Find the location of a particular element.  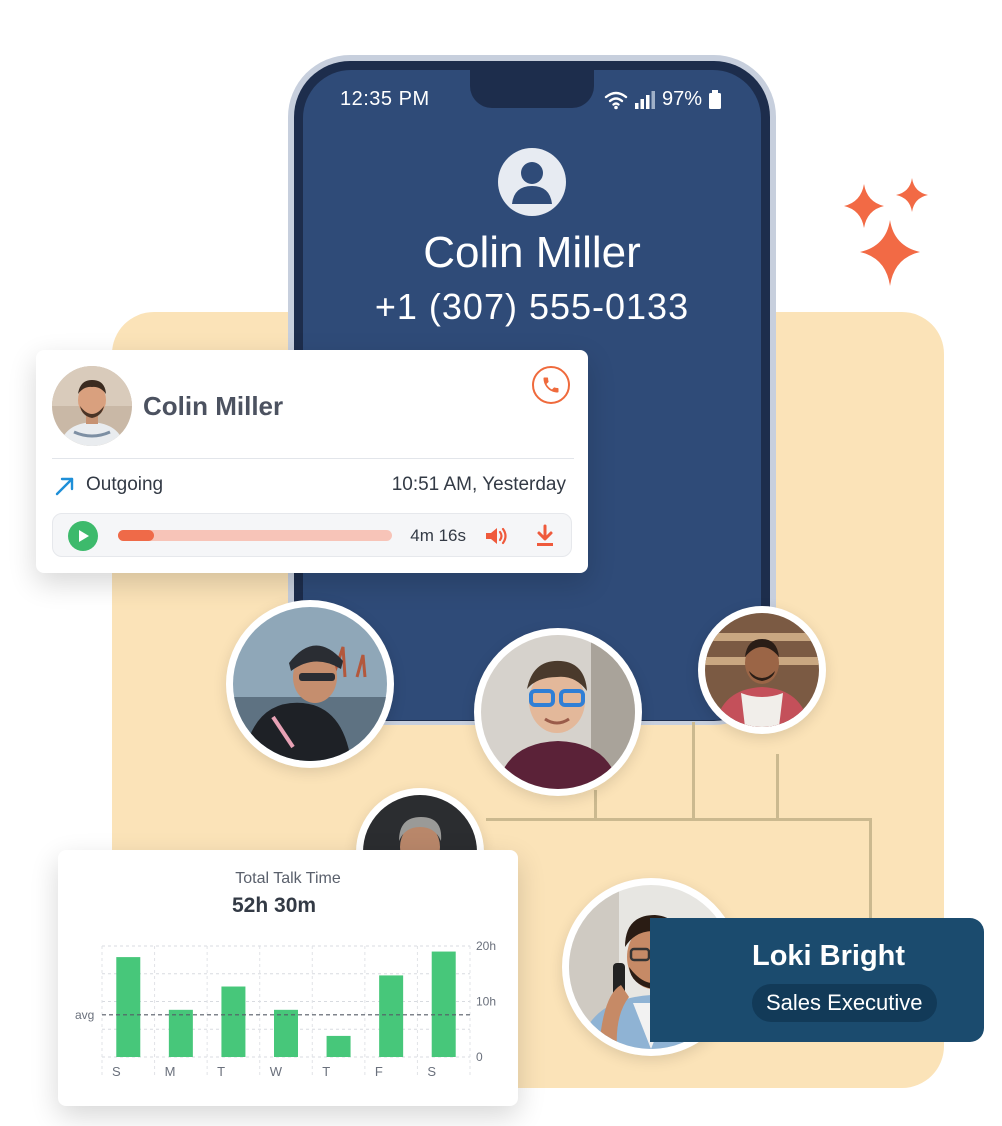

caller-avatar is located at coordinates (532, 182).